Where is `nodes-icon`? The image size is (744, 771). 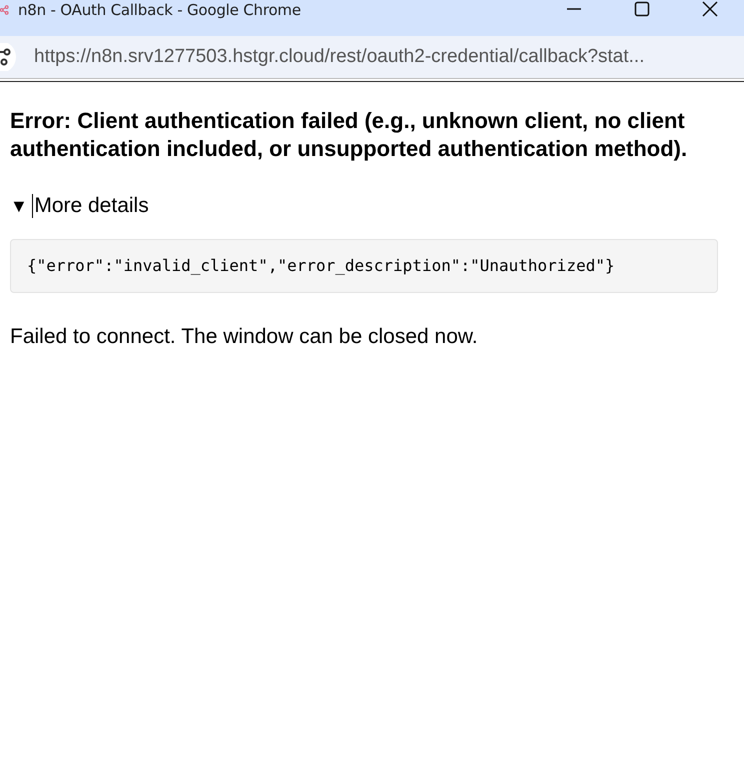
nodes-icon is located at coordinates (5, 10).